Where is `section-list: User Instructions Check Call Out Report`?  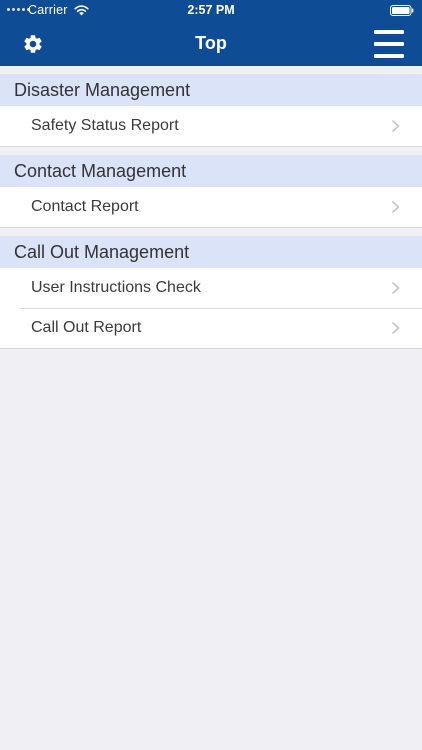
section-list: User Instructions Check Call Out Report is located at coordinates (211, 308).